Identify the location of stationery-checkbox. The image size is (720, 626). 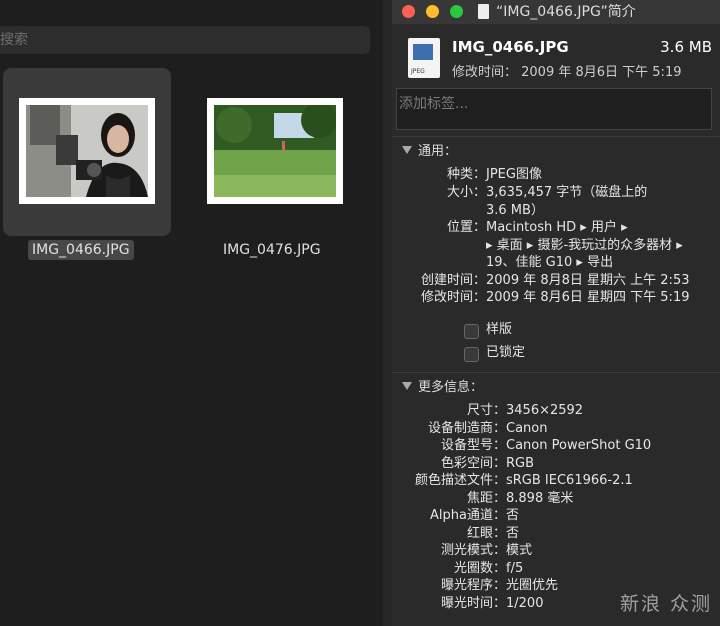
(471, 331).